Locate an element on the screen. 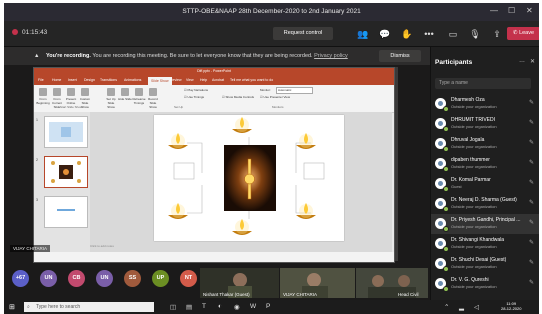 Image resolution: width=542 pixels, height=314 pixels. checkbox-show-media-controls: ☑ Show Media Controls is located at coordinates (238, 97).